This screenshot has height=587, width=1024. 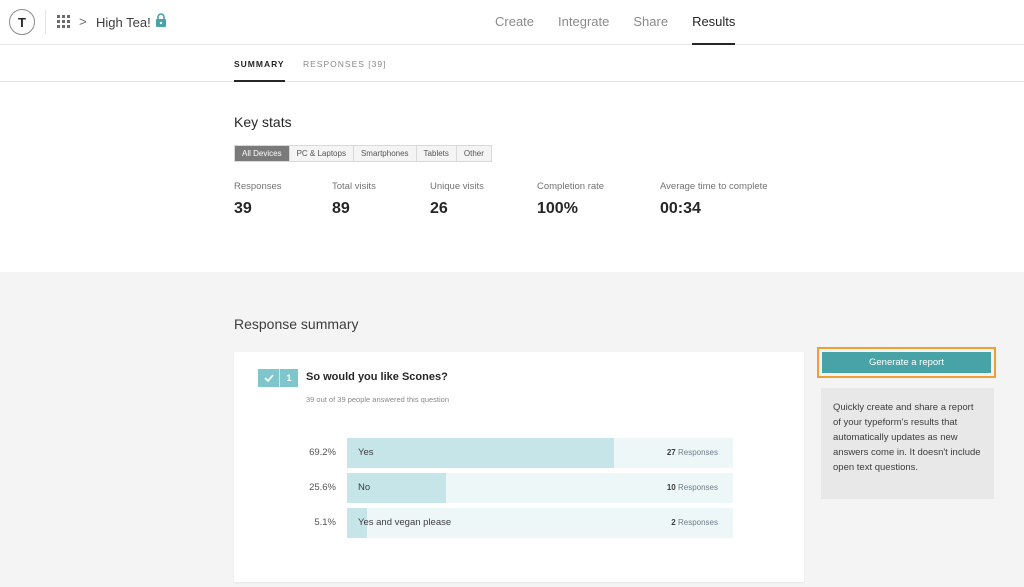 What do you see at coordinates (714, 199) in the screenshot?
I see `stat-average-time: Average time to complete 00:34` at bounding box center [714, 199].